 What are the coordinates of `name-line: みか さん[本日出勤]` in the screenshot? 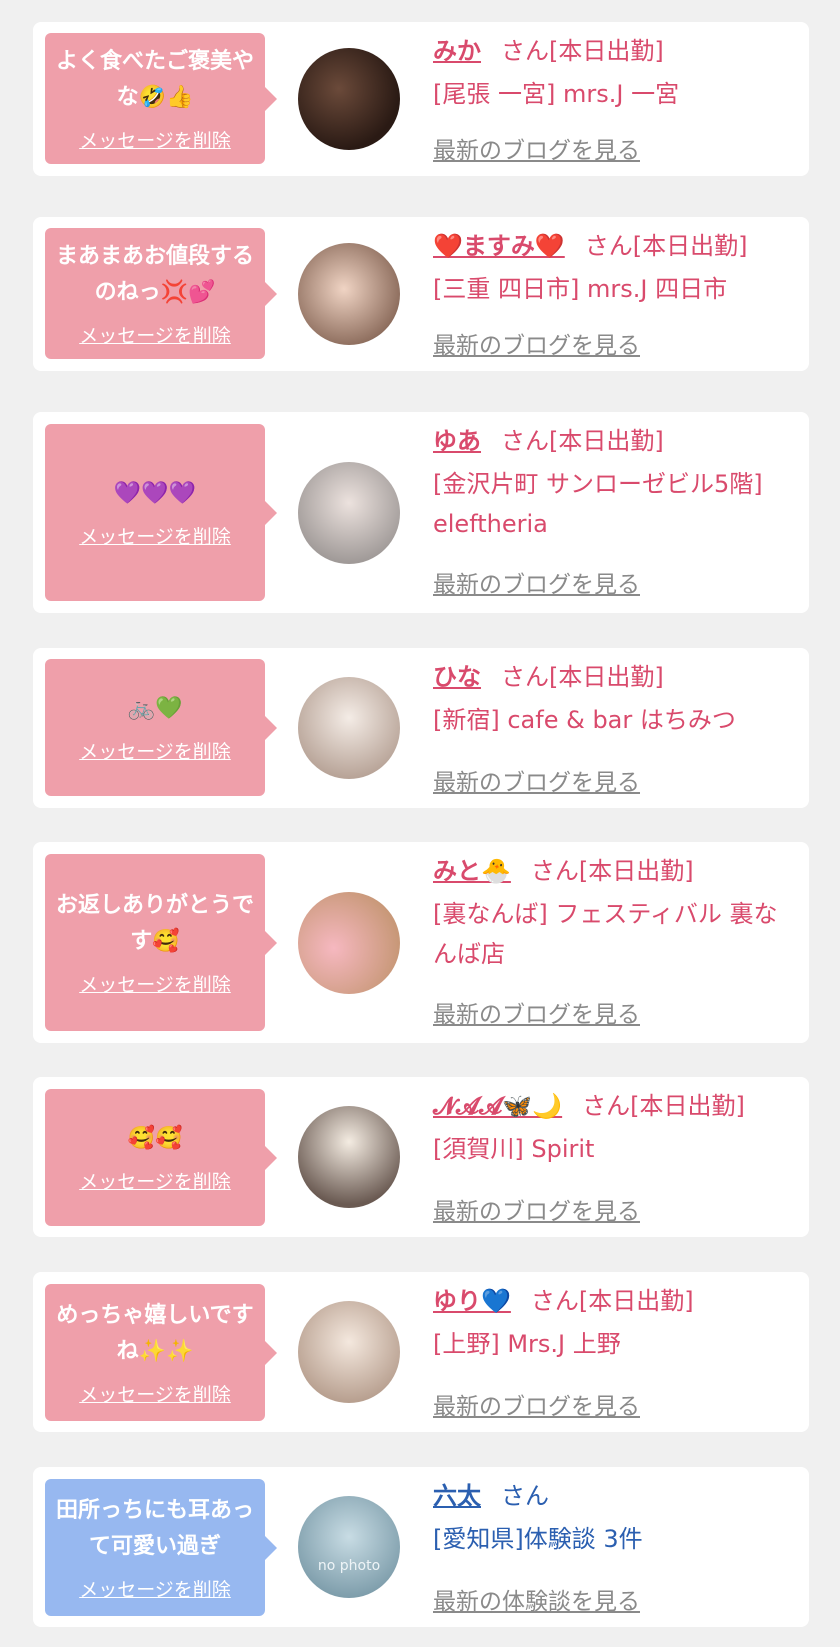 It's located at (614, 51).